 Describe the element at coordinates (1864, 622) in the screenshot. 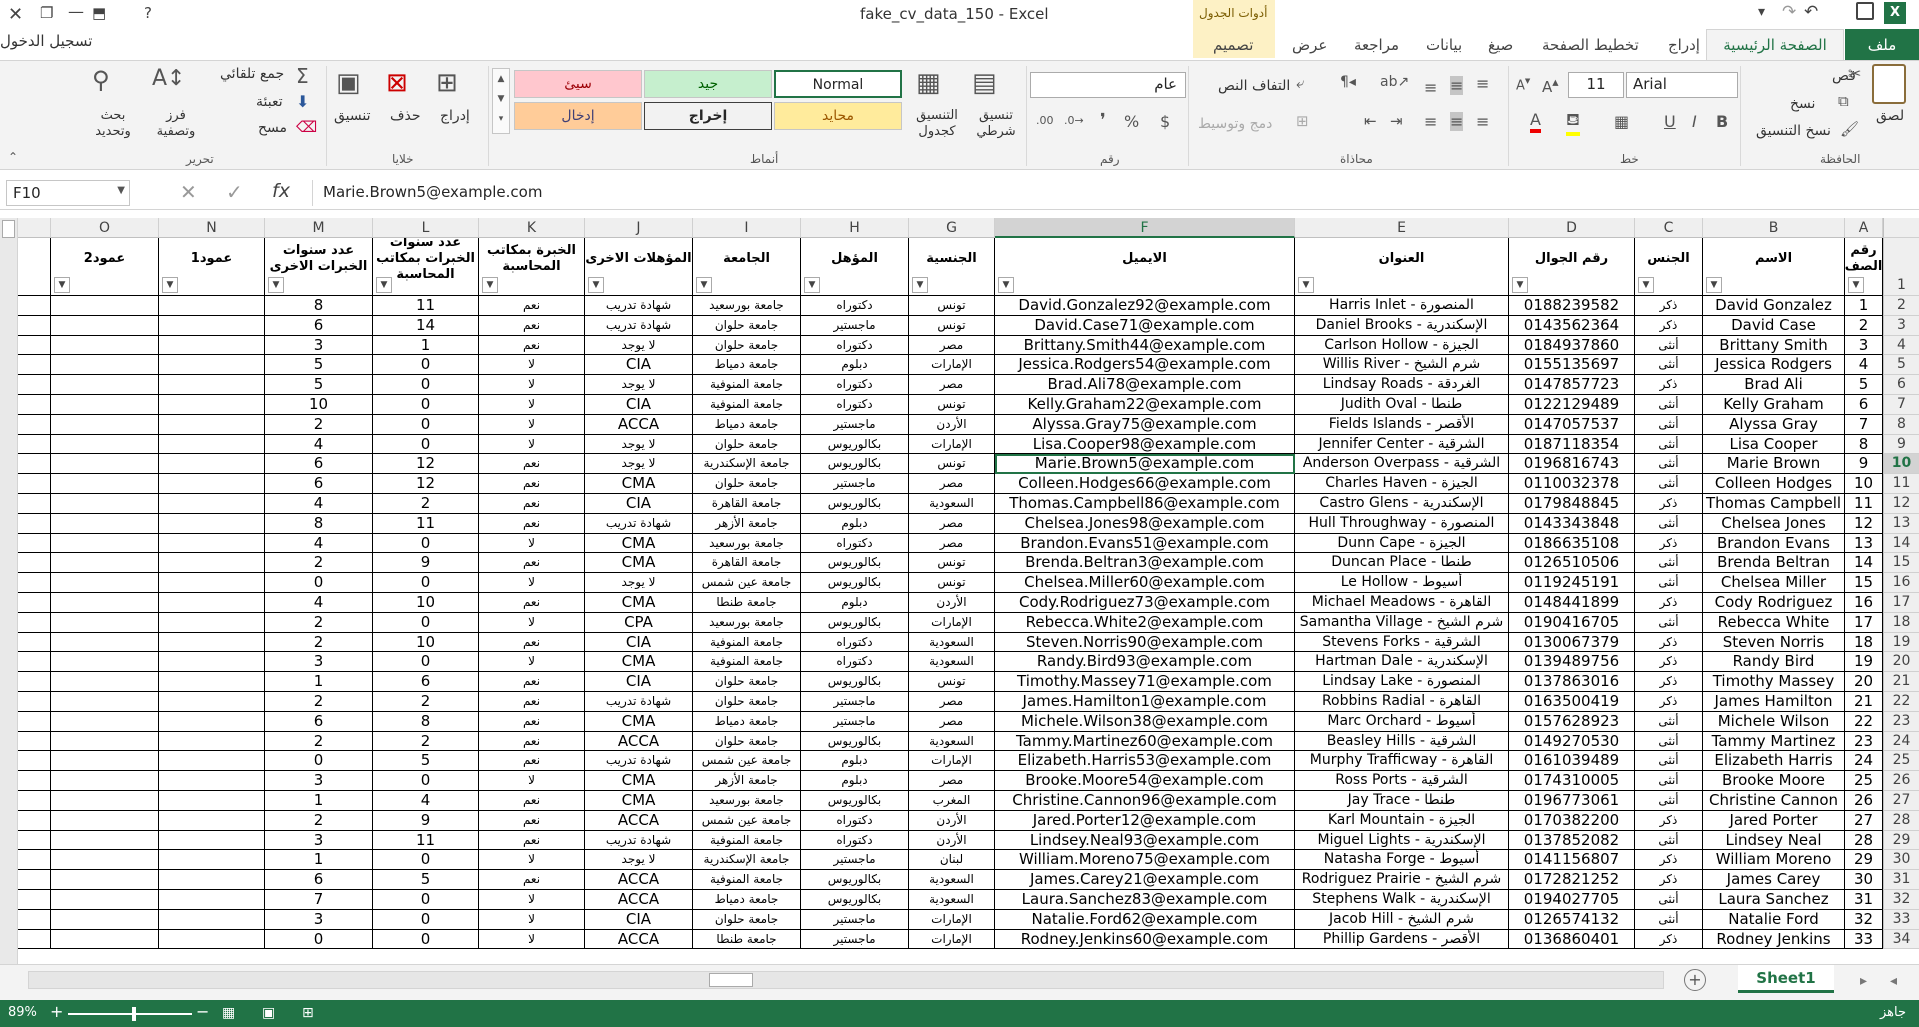

I see `cell-a: 17` at that location.